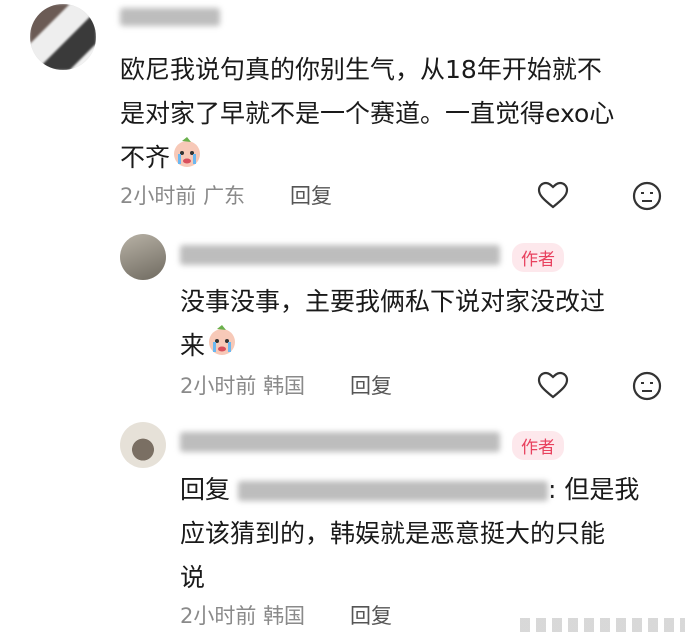 This screenshot has width=690, height=639. Describe the element at coordinates (602, 625) in the screenshot. I see `watermark` at that location.